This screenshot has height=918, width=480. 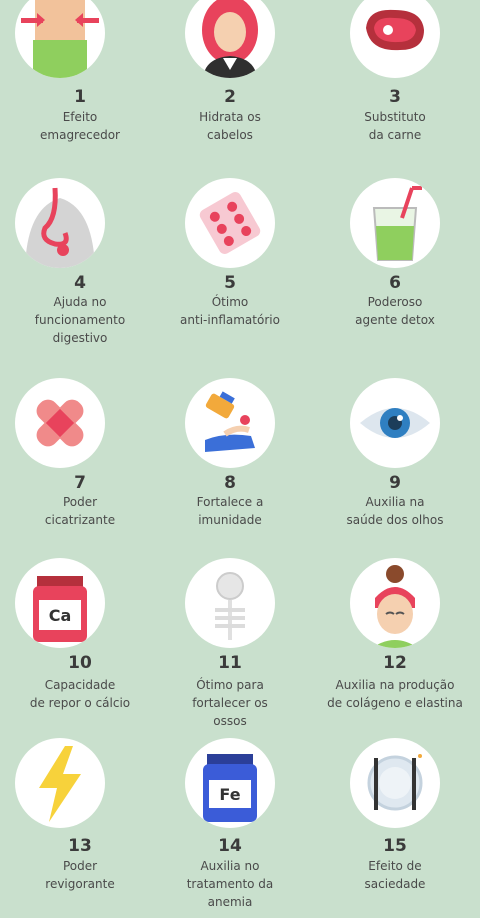 What do you see at coordinates (395, 511) in the screenshot?
I see `benefit-label: Auxilia na saúde dos olhos` at bounding box center [395, 511].